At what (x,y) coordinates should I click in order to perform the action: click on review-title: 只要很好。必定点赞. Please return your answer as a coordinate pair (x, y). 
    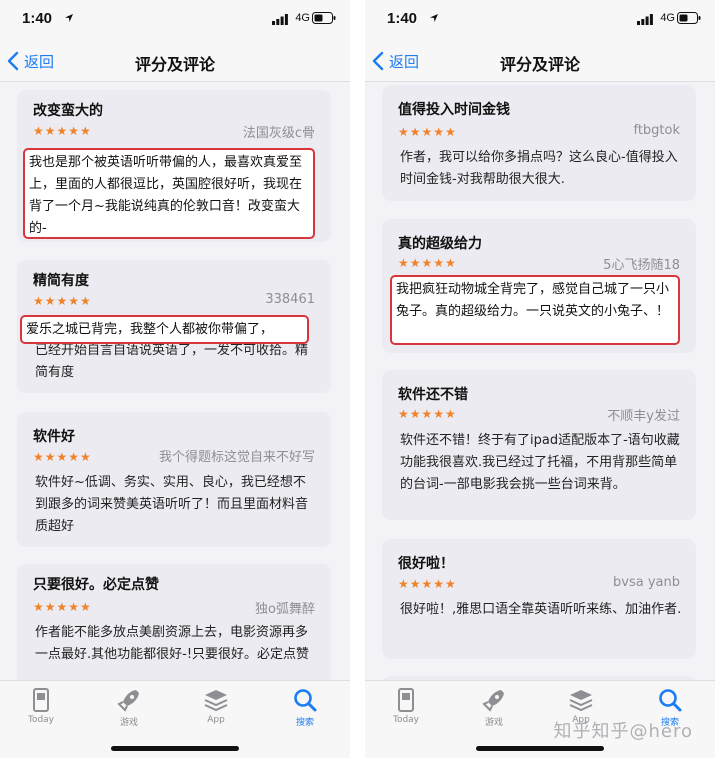
    Looking at the image, I should click on (96, 585).